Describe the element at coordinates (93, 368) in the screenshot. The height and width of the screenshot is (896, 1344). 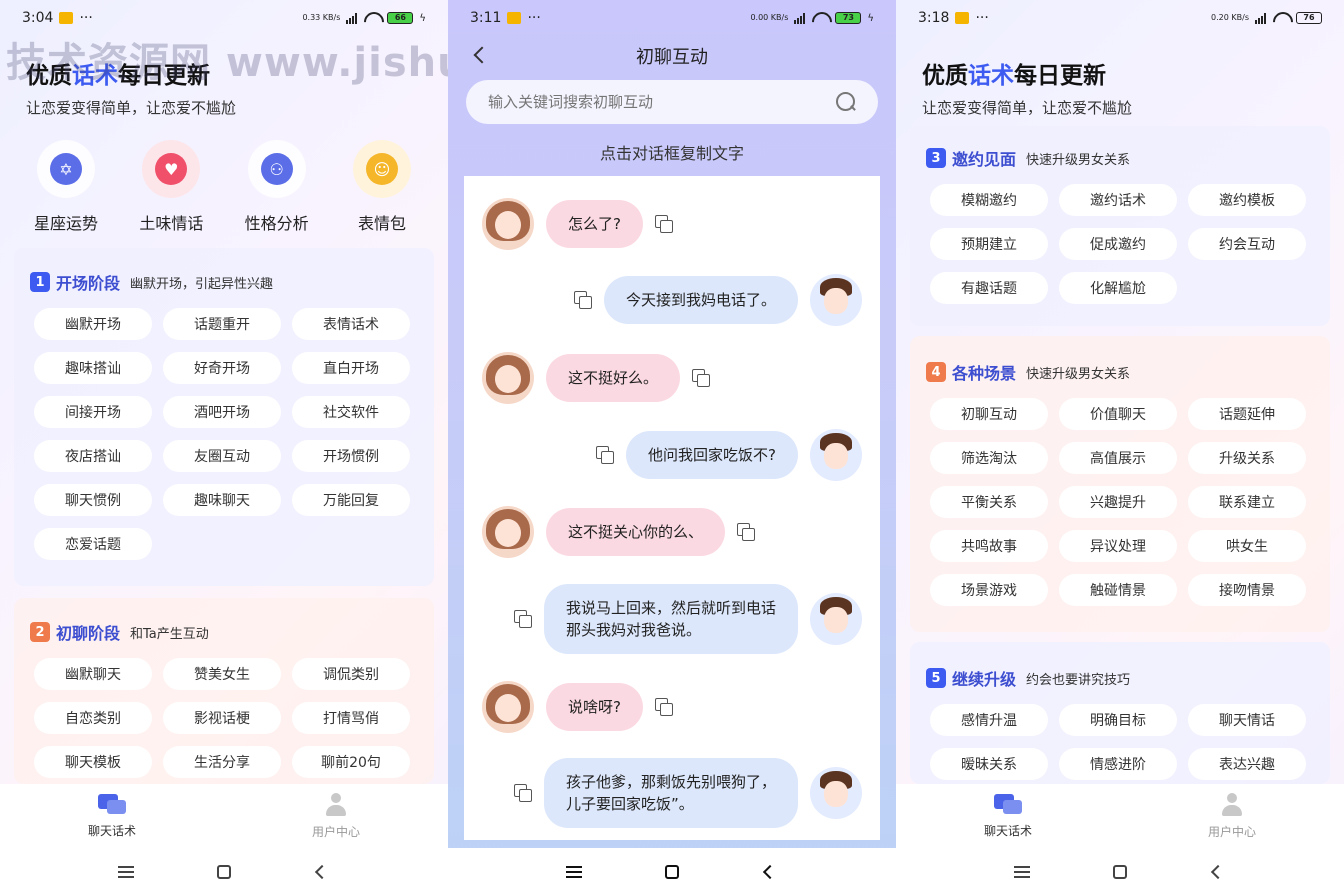
I see `tag-button: 趣味搭讪` at that location.